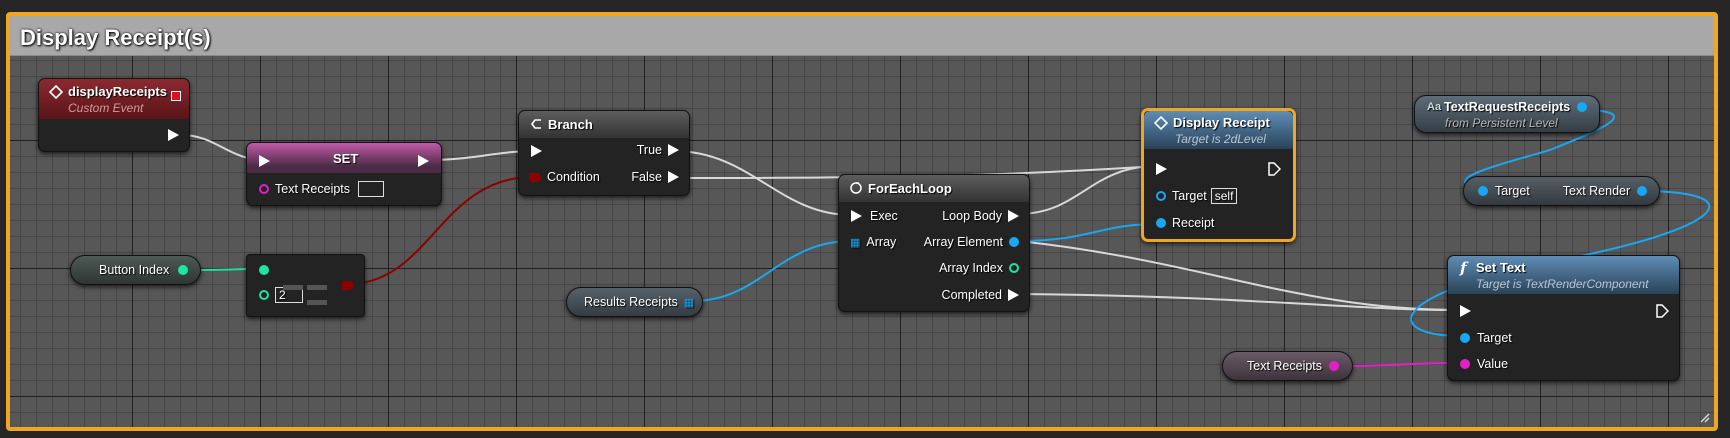 The height and width of the screenshot is (438, 1730). Describe the element at coordinates (344, 174) in the screenshot. I see `set-node-text-receipts: SET Text Receipts` at that location.